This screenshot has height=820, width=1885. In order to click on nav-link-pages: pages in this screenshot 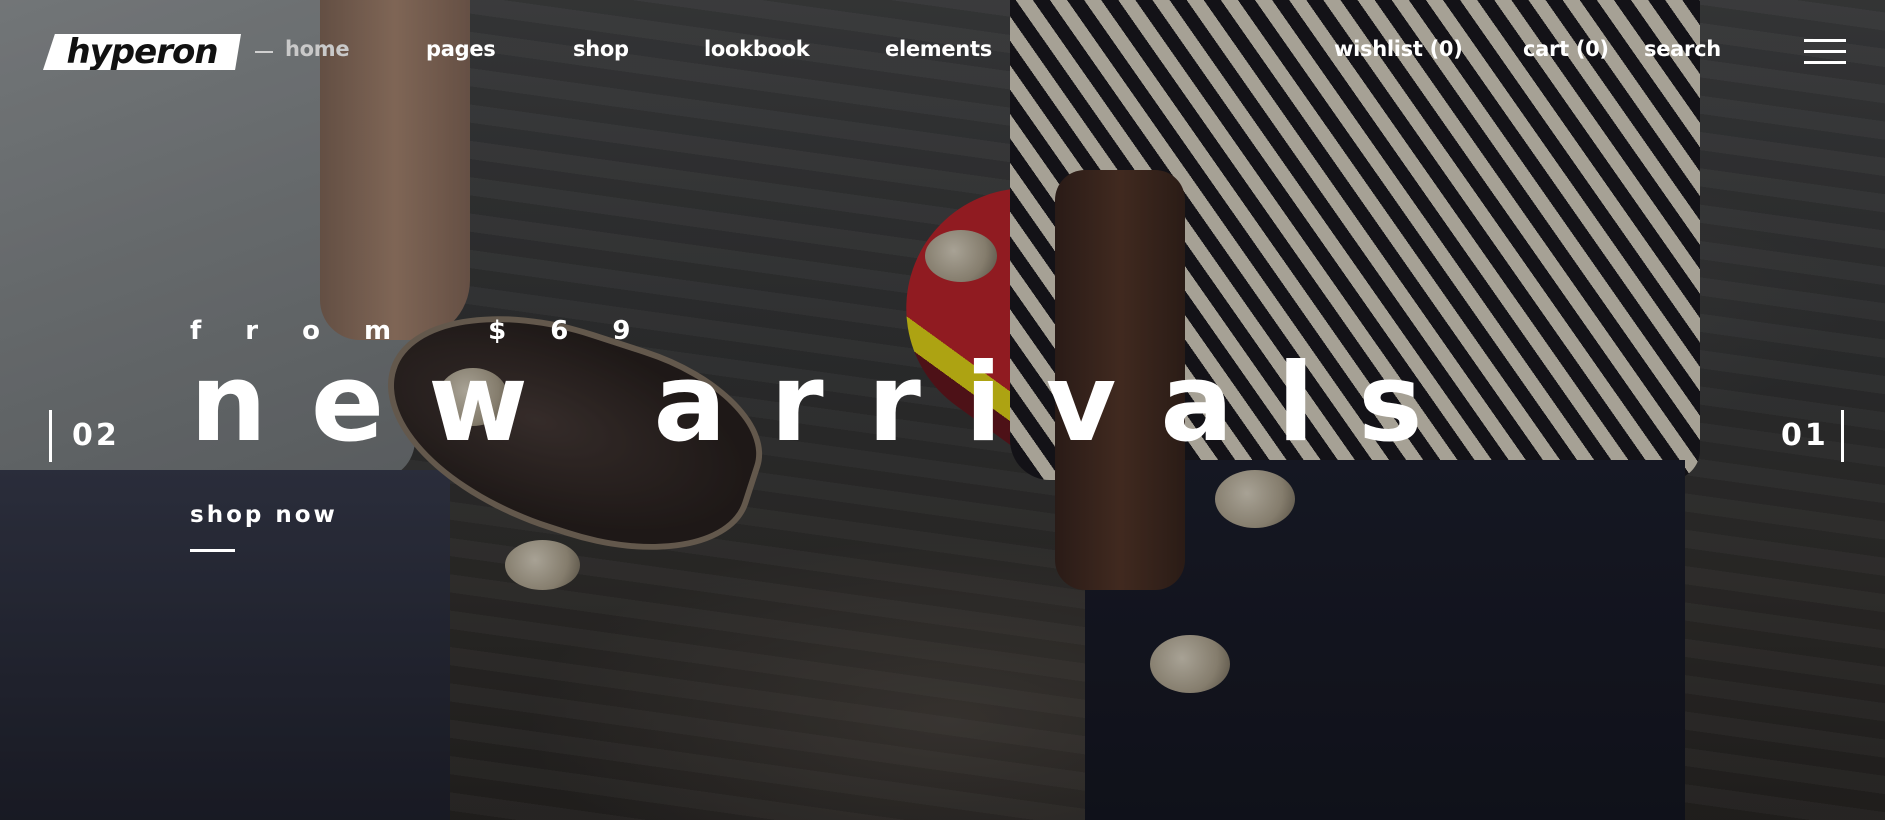, I will do `click(461, 49)`.